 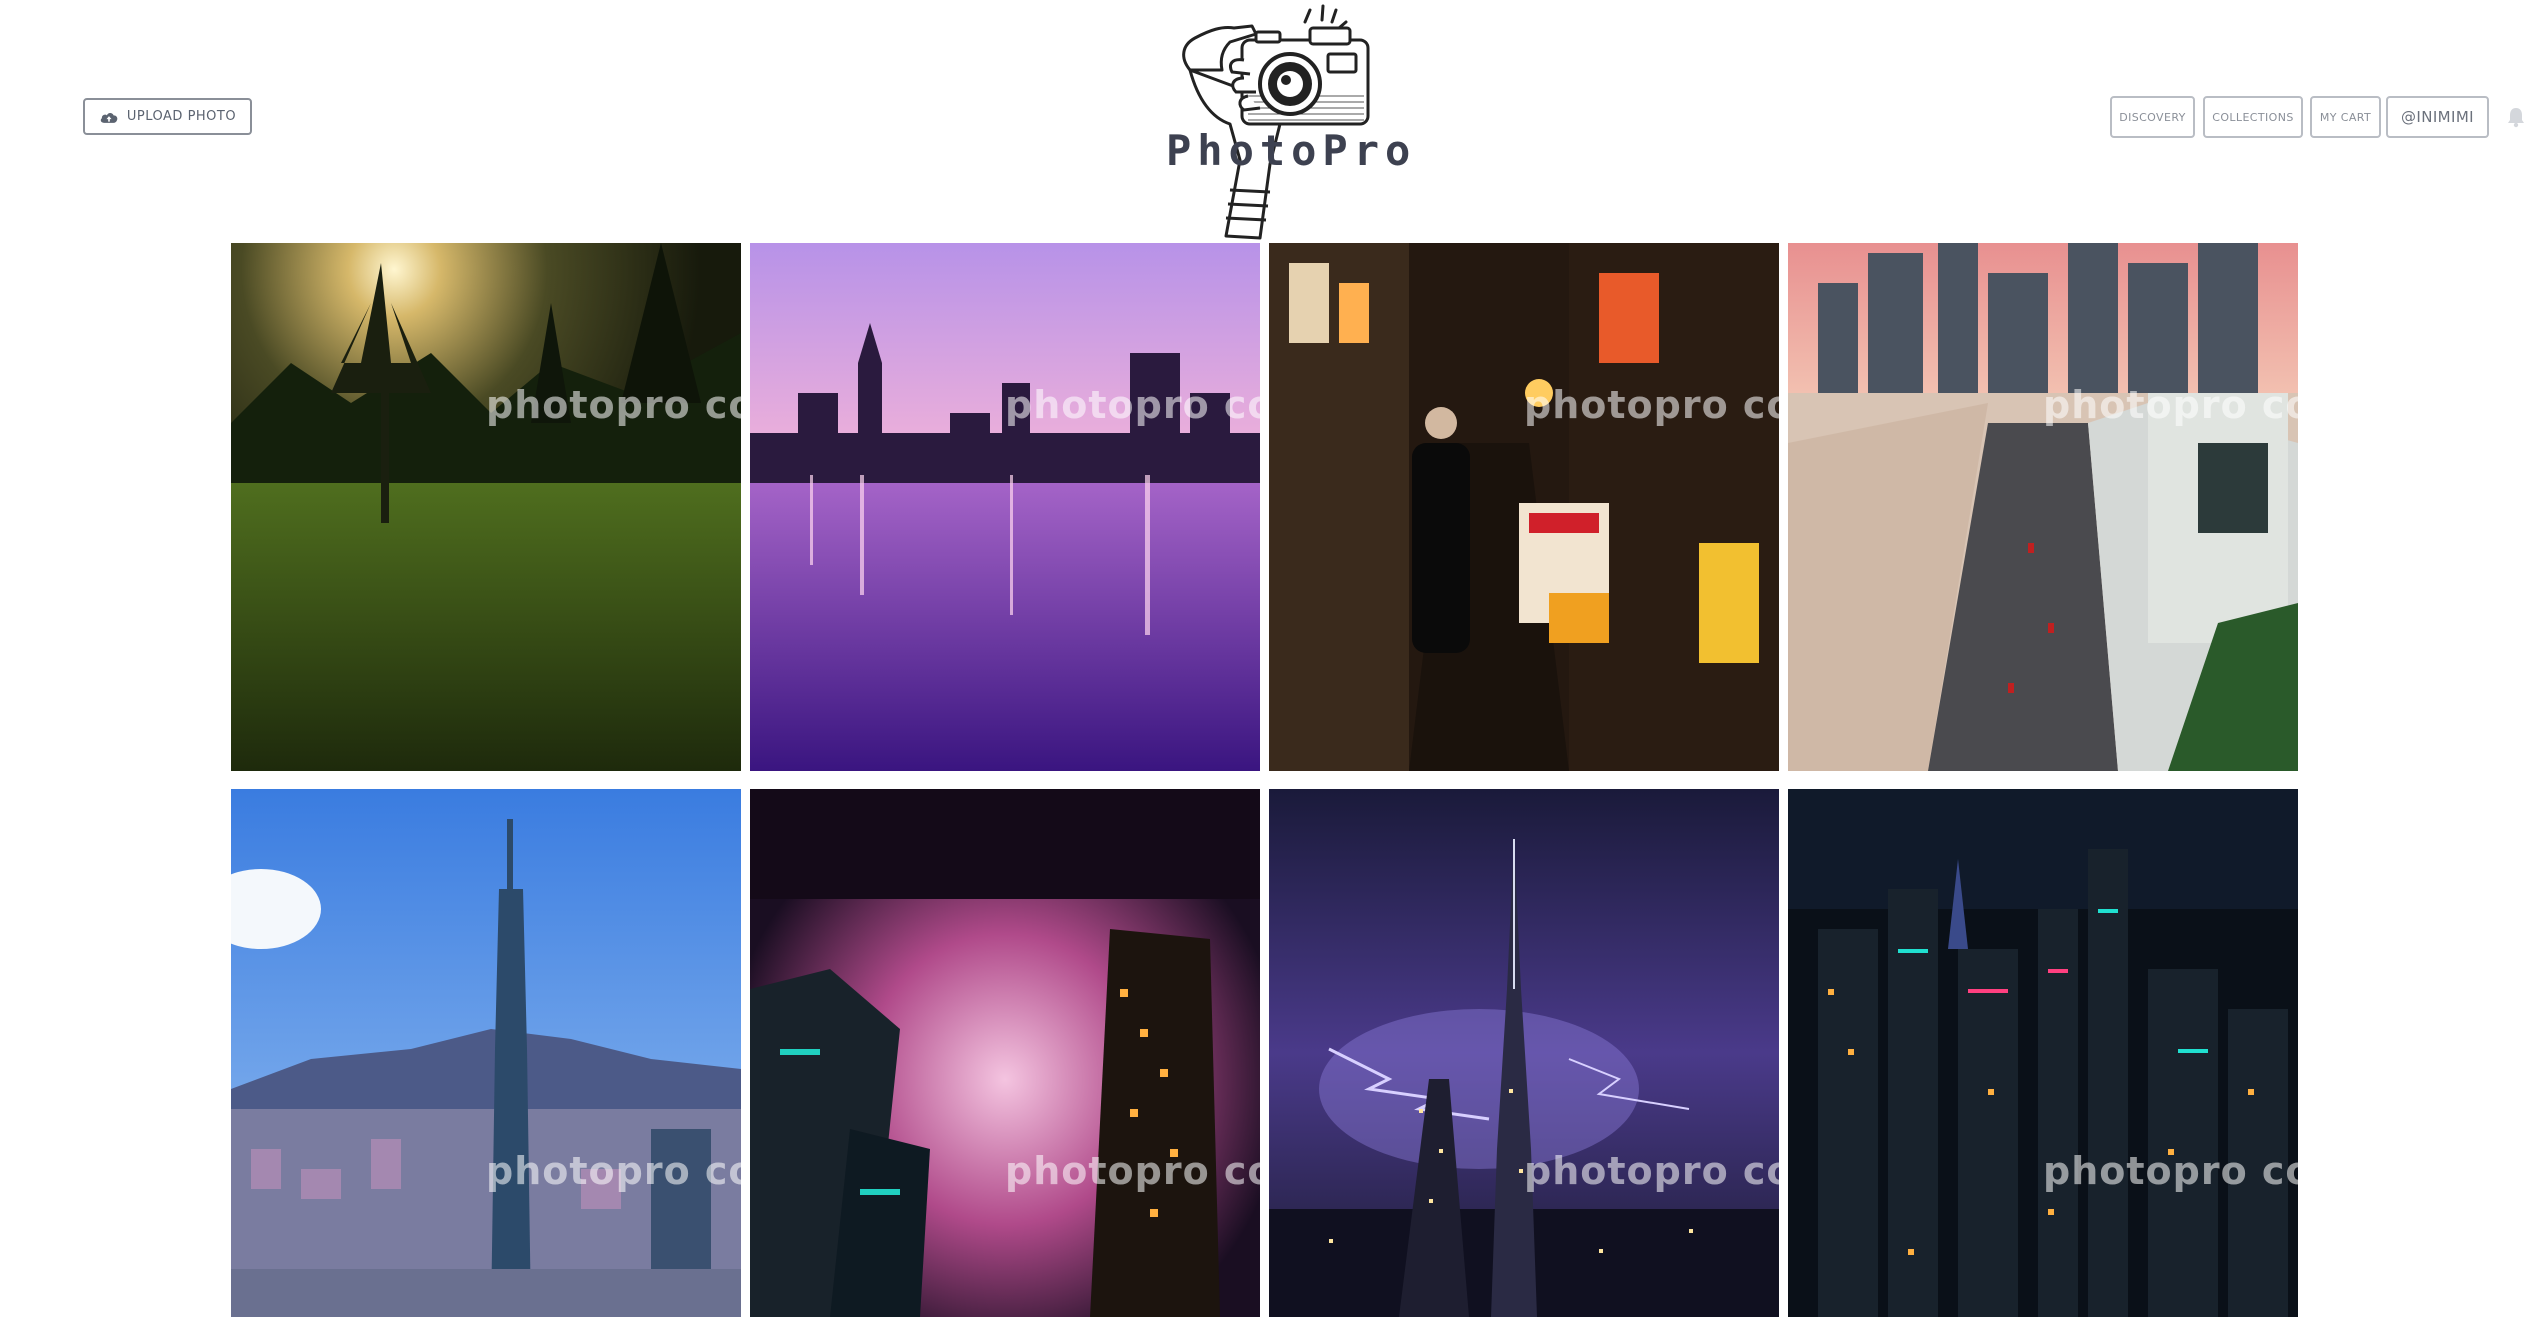 What do you see at coordinates (109, 117) in the screenshot?
I see `cloud-upload-icon` at bounding box center [109, 117].